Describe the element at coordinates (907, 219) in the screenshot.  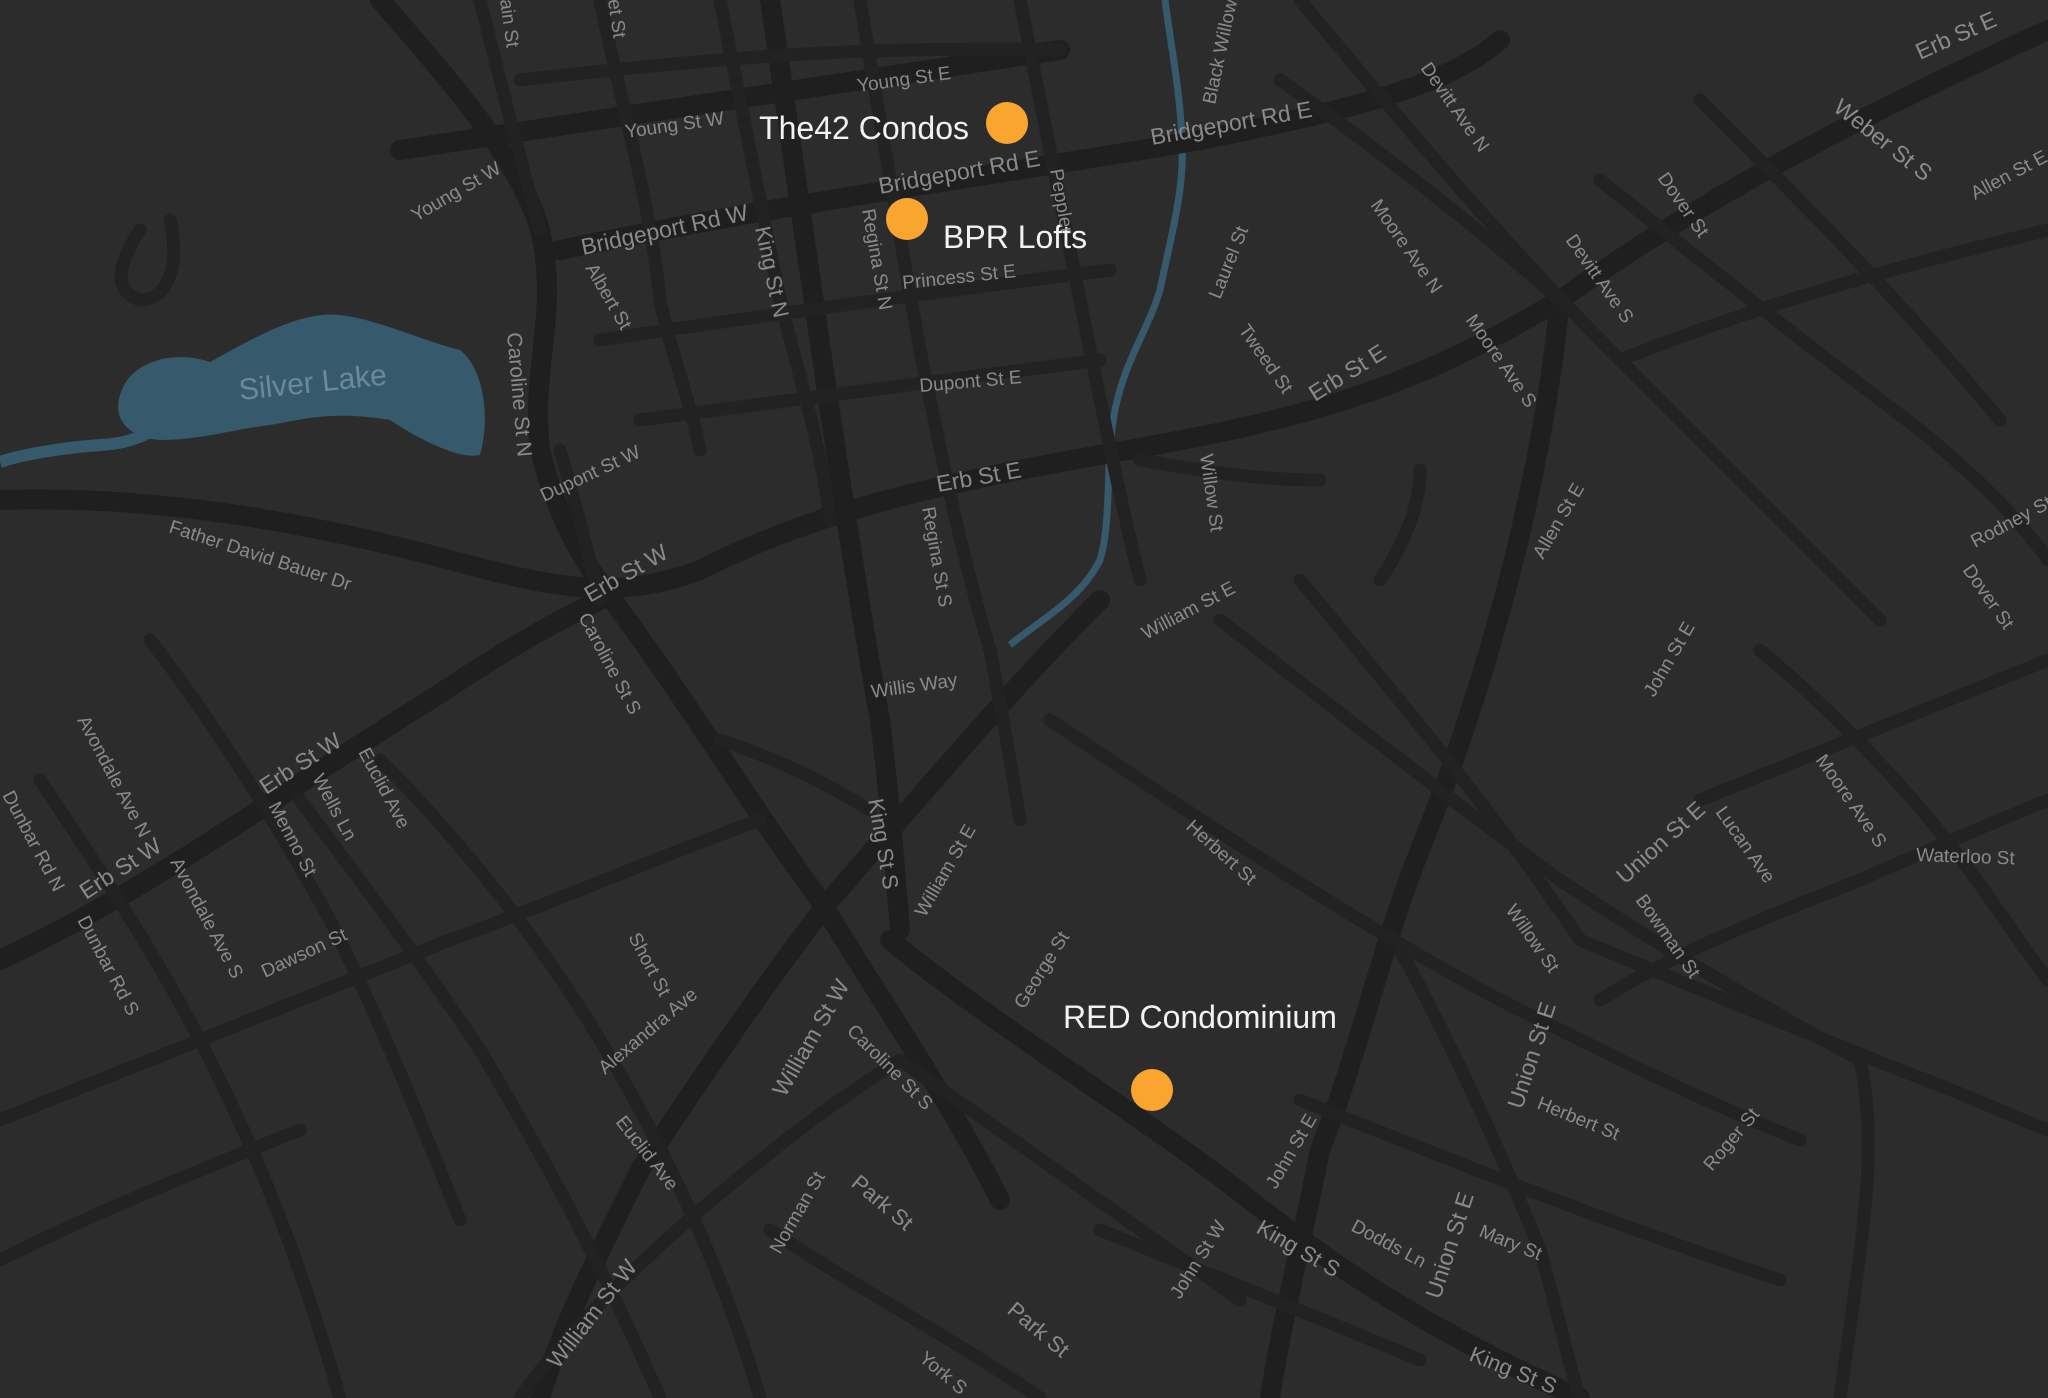
I see `marker-bpr-lofts` at that location.